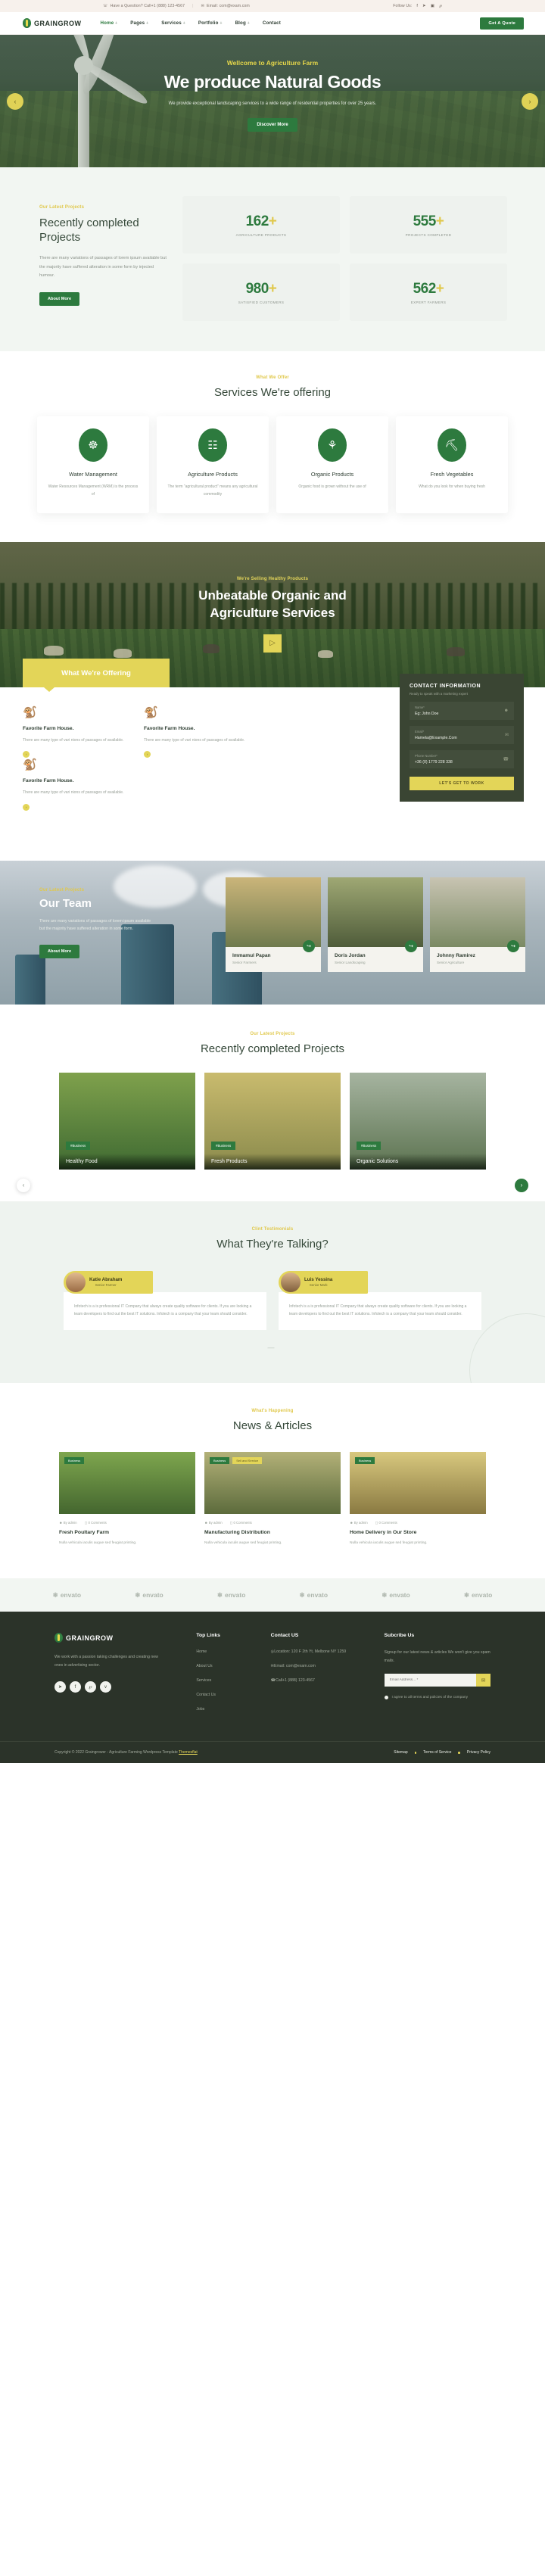 The height and width of the screenshot is (2576, 545). I want to click on play-icon: ▷, so click(272, 643).